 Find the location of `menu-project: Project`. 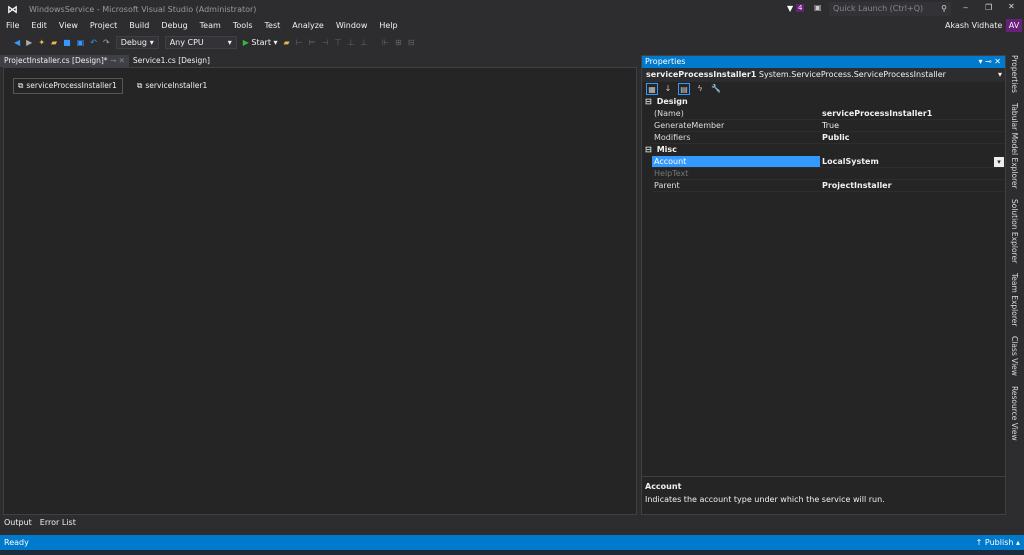

menu-project: Project is located at coordinates (103, 26).